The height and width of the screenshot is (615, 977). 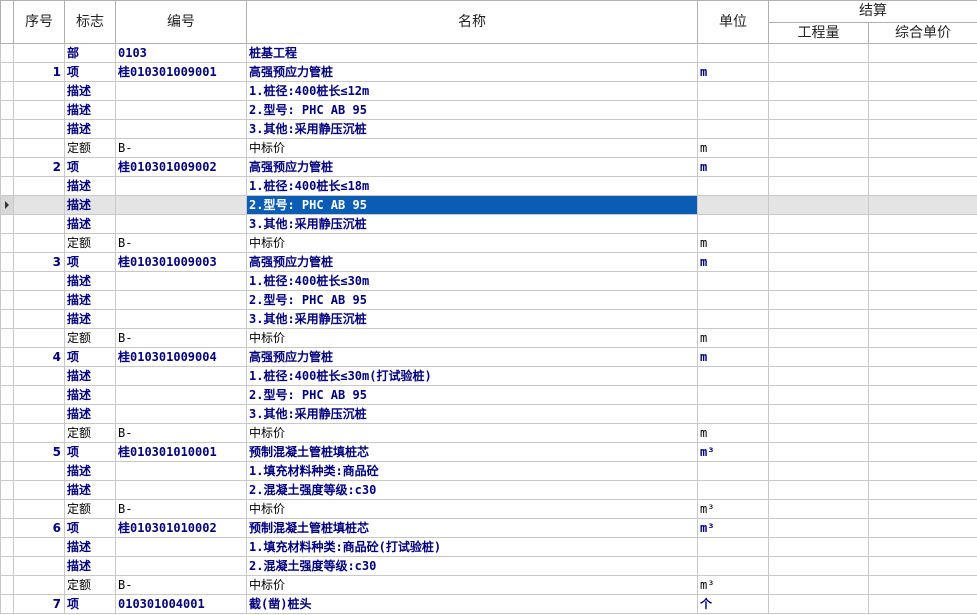 I want to click on table-row: 7 项 010301004001 截(凿)桩头个, so click(x=488, y=604).